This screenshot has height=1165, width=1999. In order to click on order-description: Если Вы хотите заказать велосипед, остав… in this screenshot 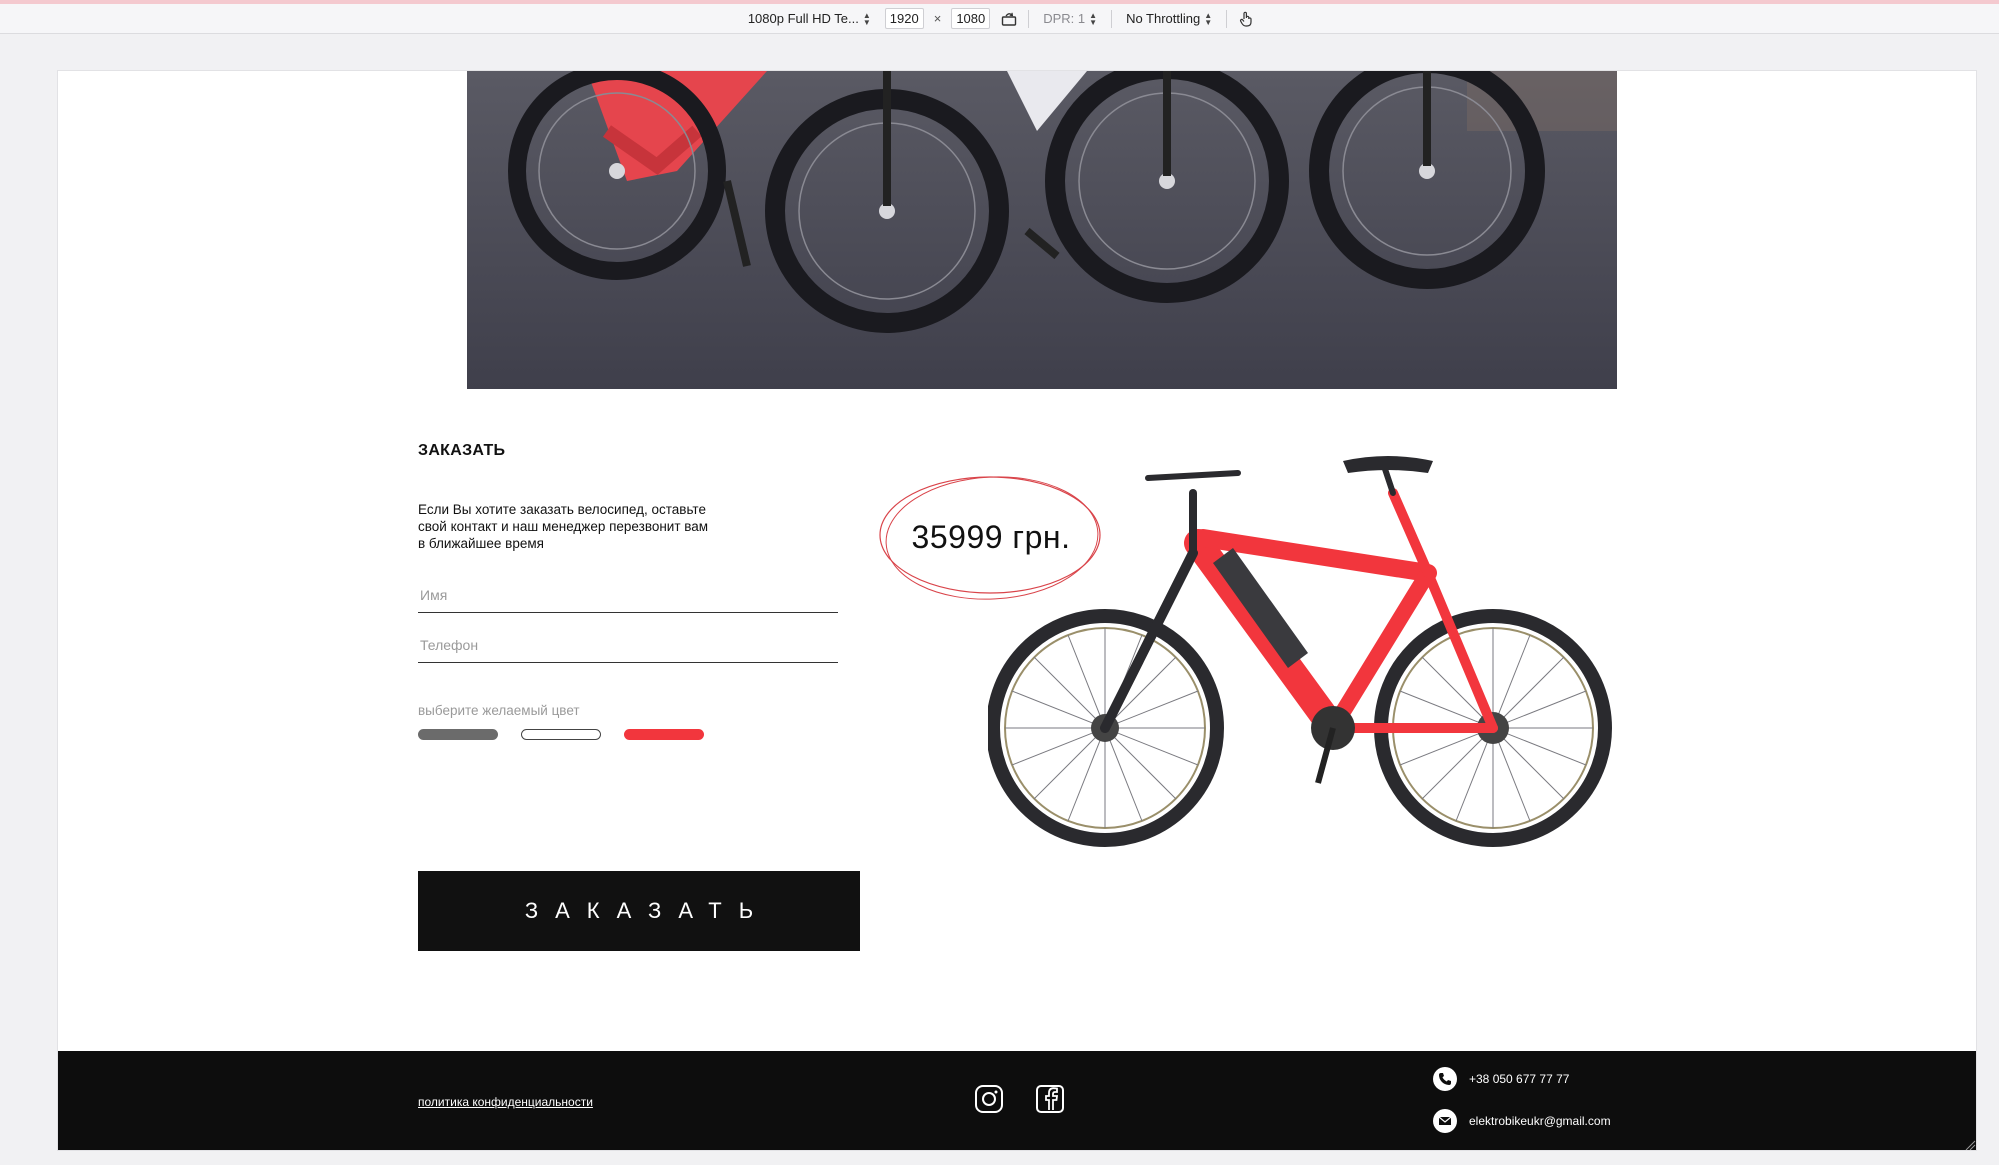, I will do `click(563, 526)`.